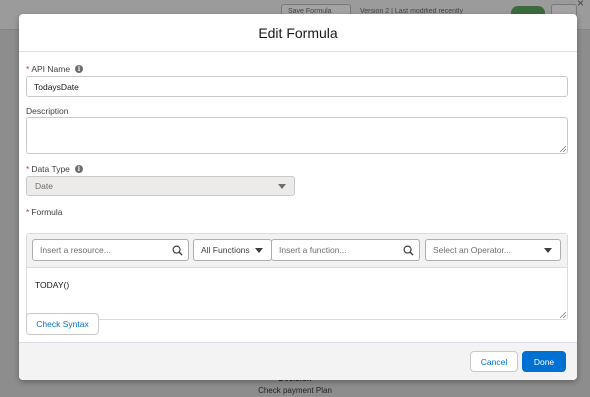 The width and height of the screenshot is (590, 397). Describe the element at coordinates (225, 250) in the screenshot. I see `functions-category-value: All Functions` at that location.